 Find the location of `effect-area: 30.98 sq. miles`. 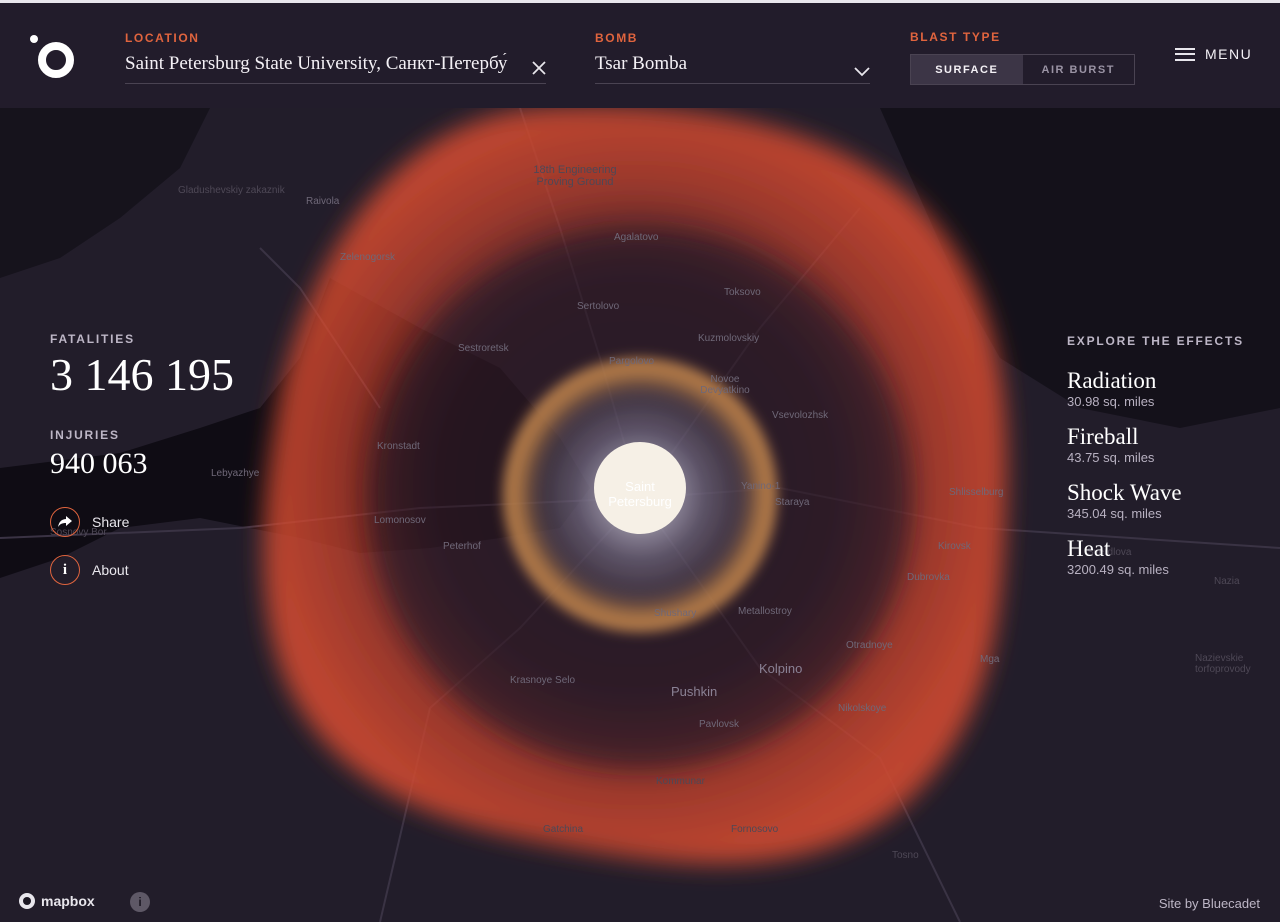

effect-area: 30.98 sq. miles is located at coordinates (1111, 401).